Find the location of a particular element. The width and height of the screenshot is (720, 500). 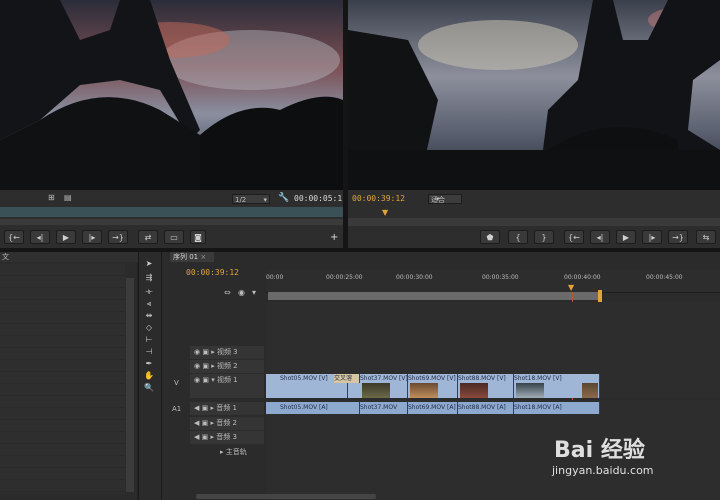

razor-tool-icon: ◇ is located at coordinates (149, 328).